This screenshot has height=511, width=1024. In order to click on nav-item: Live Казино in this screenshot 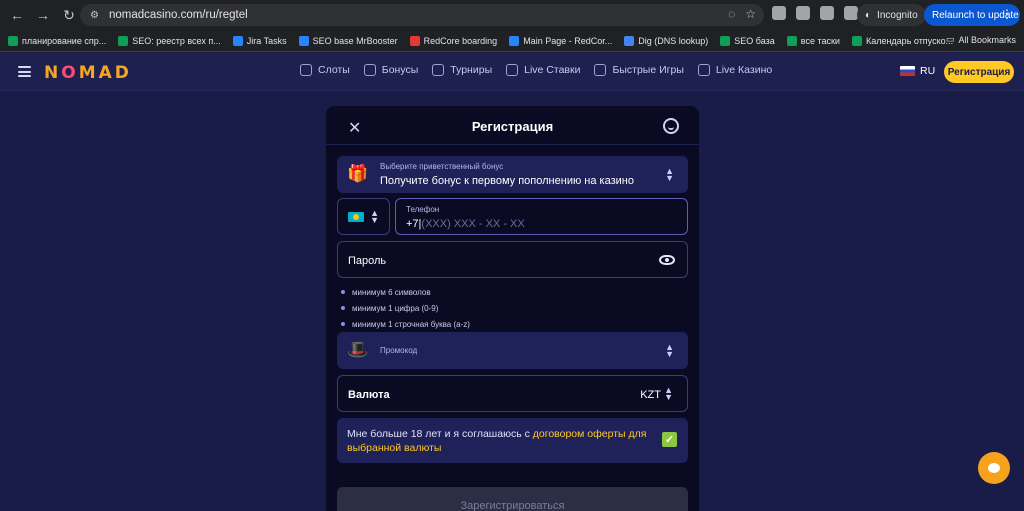, I will do `click(735, 70)`.